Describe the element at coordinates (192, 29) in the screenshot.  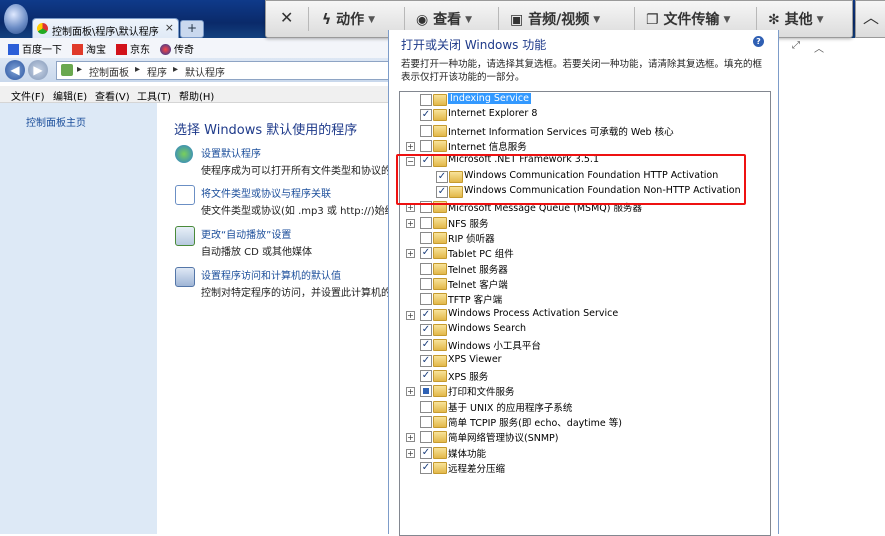
I see `new-tab-button: +` at that location.